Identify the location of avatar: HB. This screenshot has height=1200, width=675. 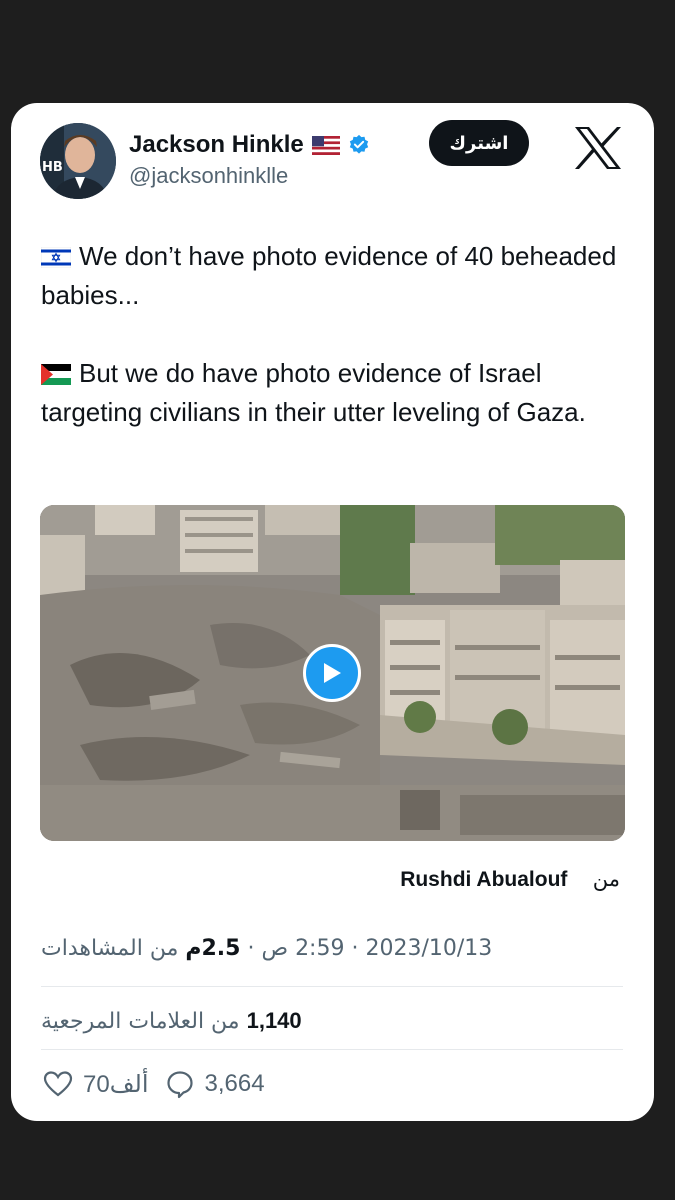
(78, 161).